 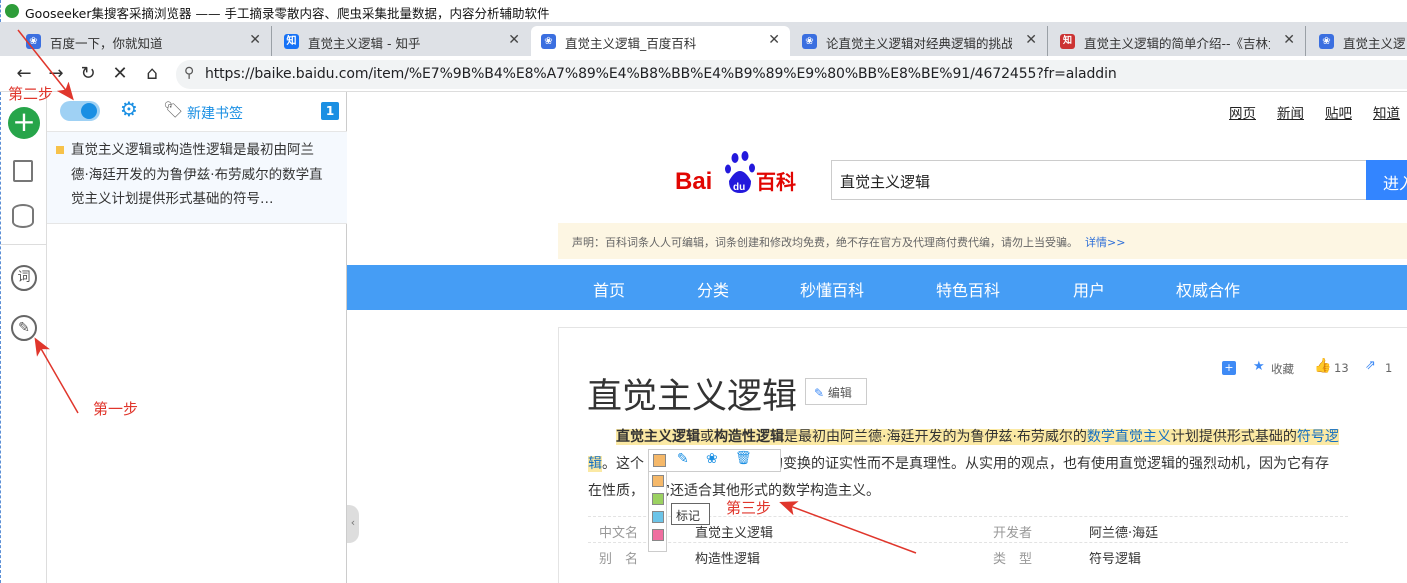 What do you see at coordinates (116, 409) in the screenshot?
I see `annotation-step1: 第一步` at bounding box center [116, 409].